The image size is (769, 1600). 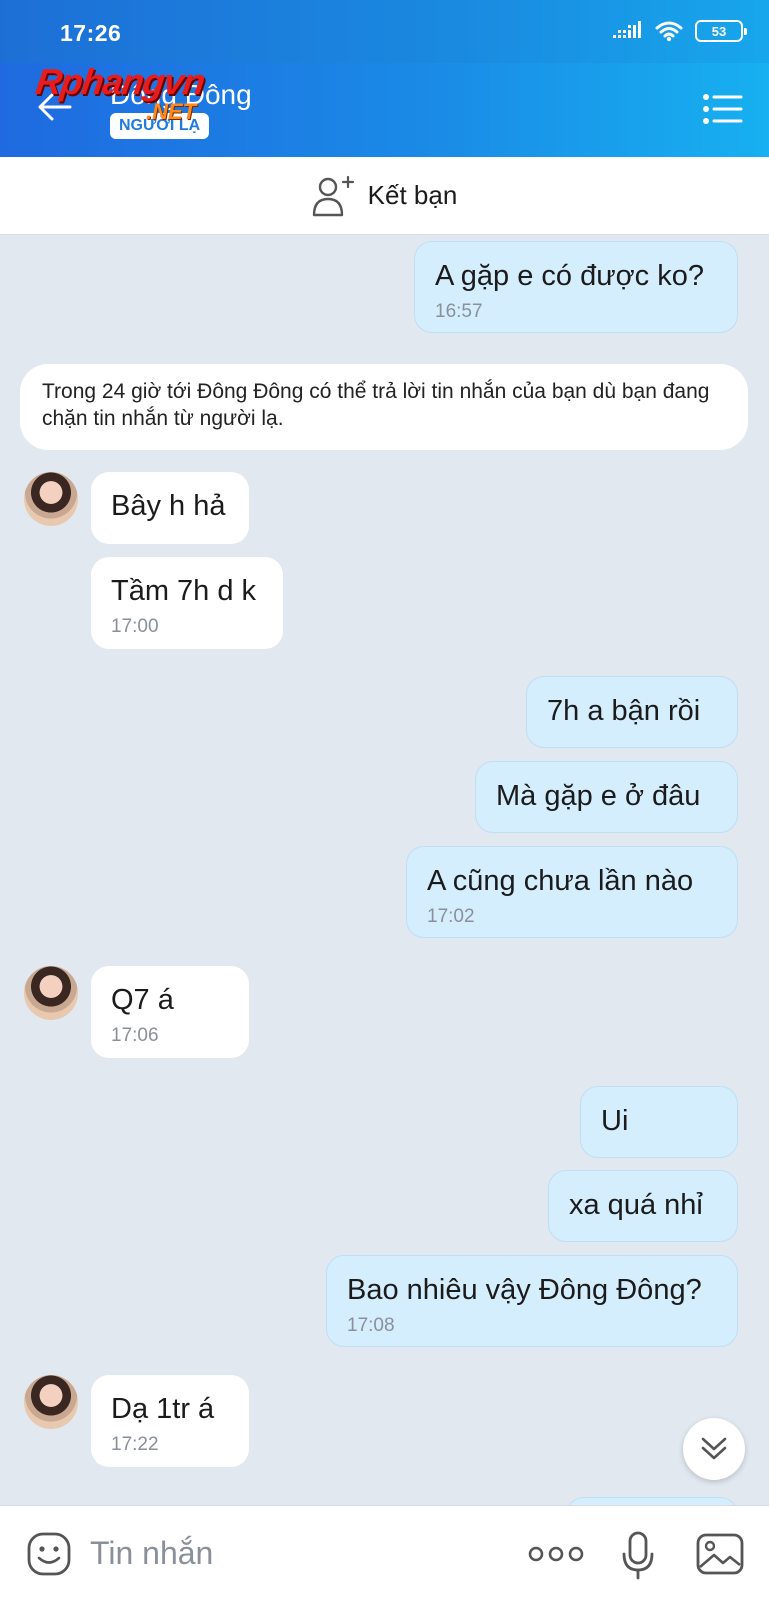 I want to click on message-input, so click(x=280, y=1553).